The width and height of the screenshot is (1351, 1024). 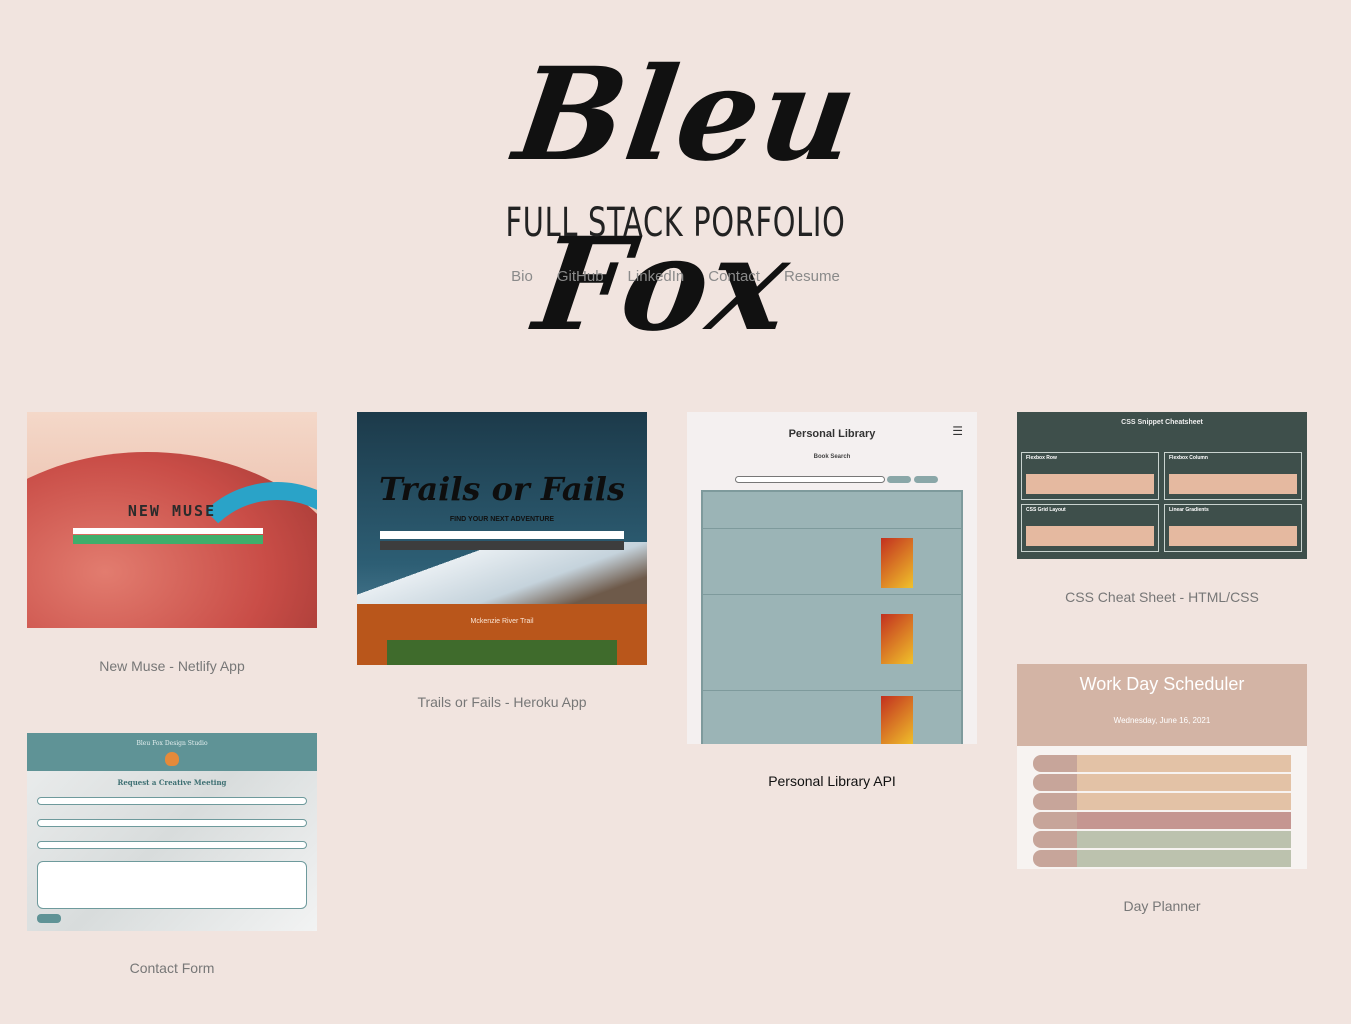 What do you see at coordinates (926, 479) in the screenshot?
I see `thumb-reset-button` at bounding box center [926, 479].